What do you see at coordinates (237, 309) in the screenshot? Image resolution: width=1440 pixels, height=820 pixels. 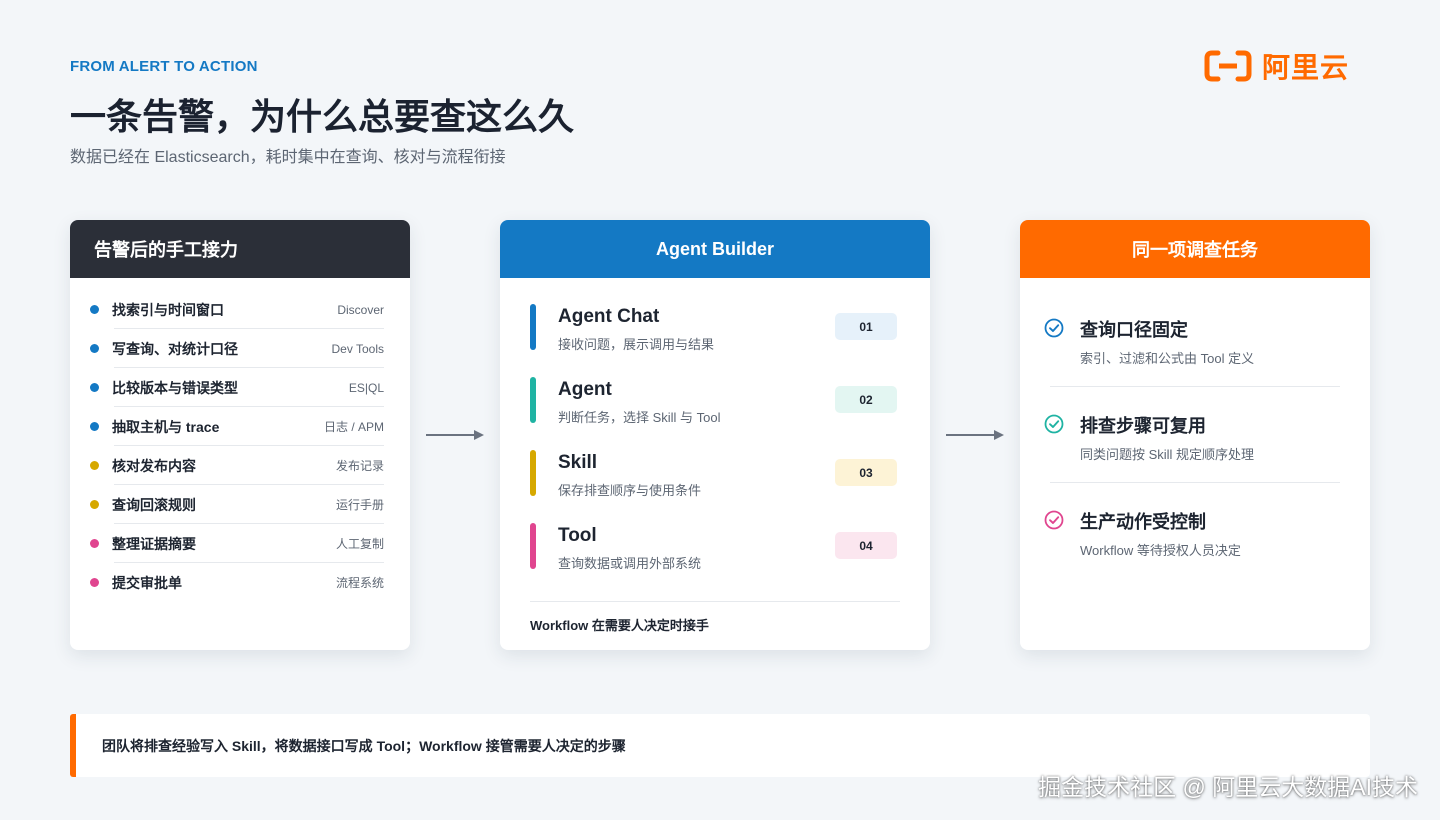 I see `manual-step: 找索引与时间窗口 Discover` at bounding box center [237, 309].